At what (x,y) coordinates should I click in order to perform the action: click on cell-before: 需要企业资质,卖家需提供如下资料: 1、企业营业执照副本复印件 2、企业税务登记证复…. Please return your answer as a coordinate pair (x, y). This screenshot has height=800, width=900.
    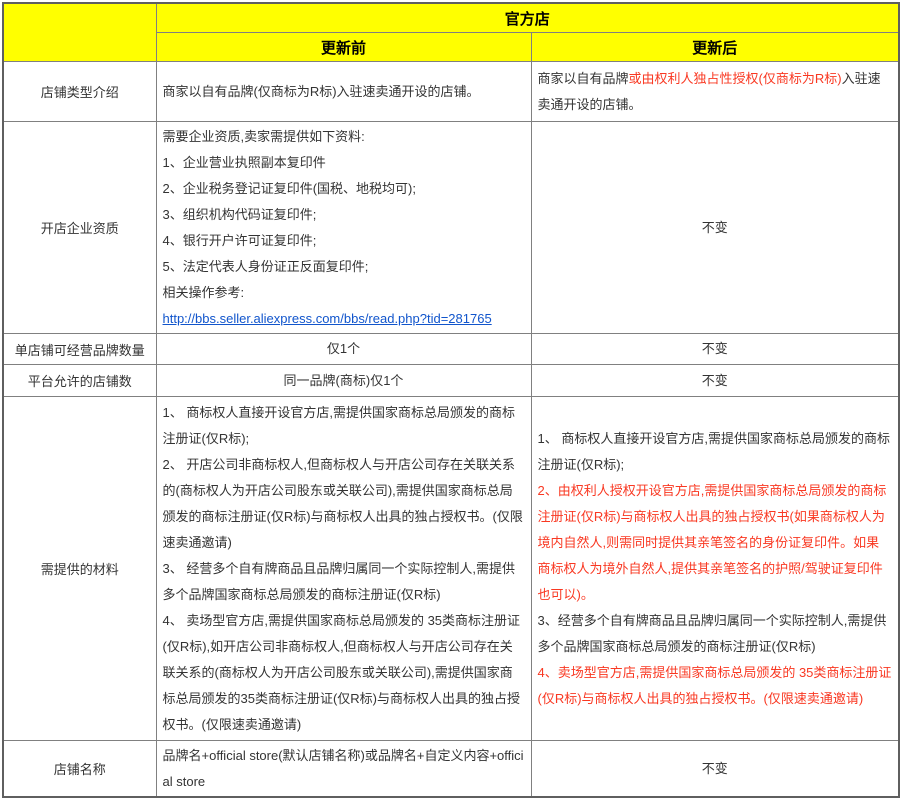
    Looking at the image, I should click on (343, 227).